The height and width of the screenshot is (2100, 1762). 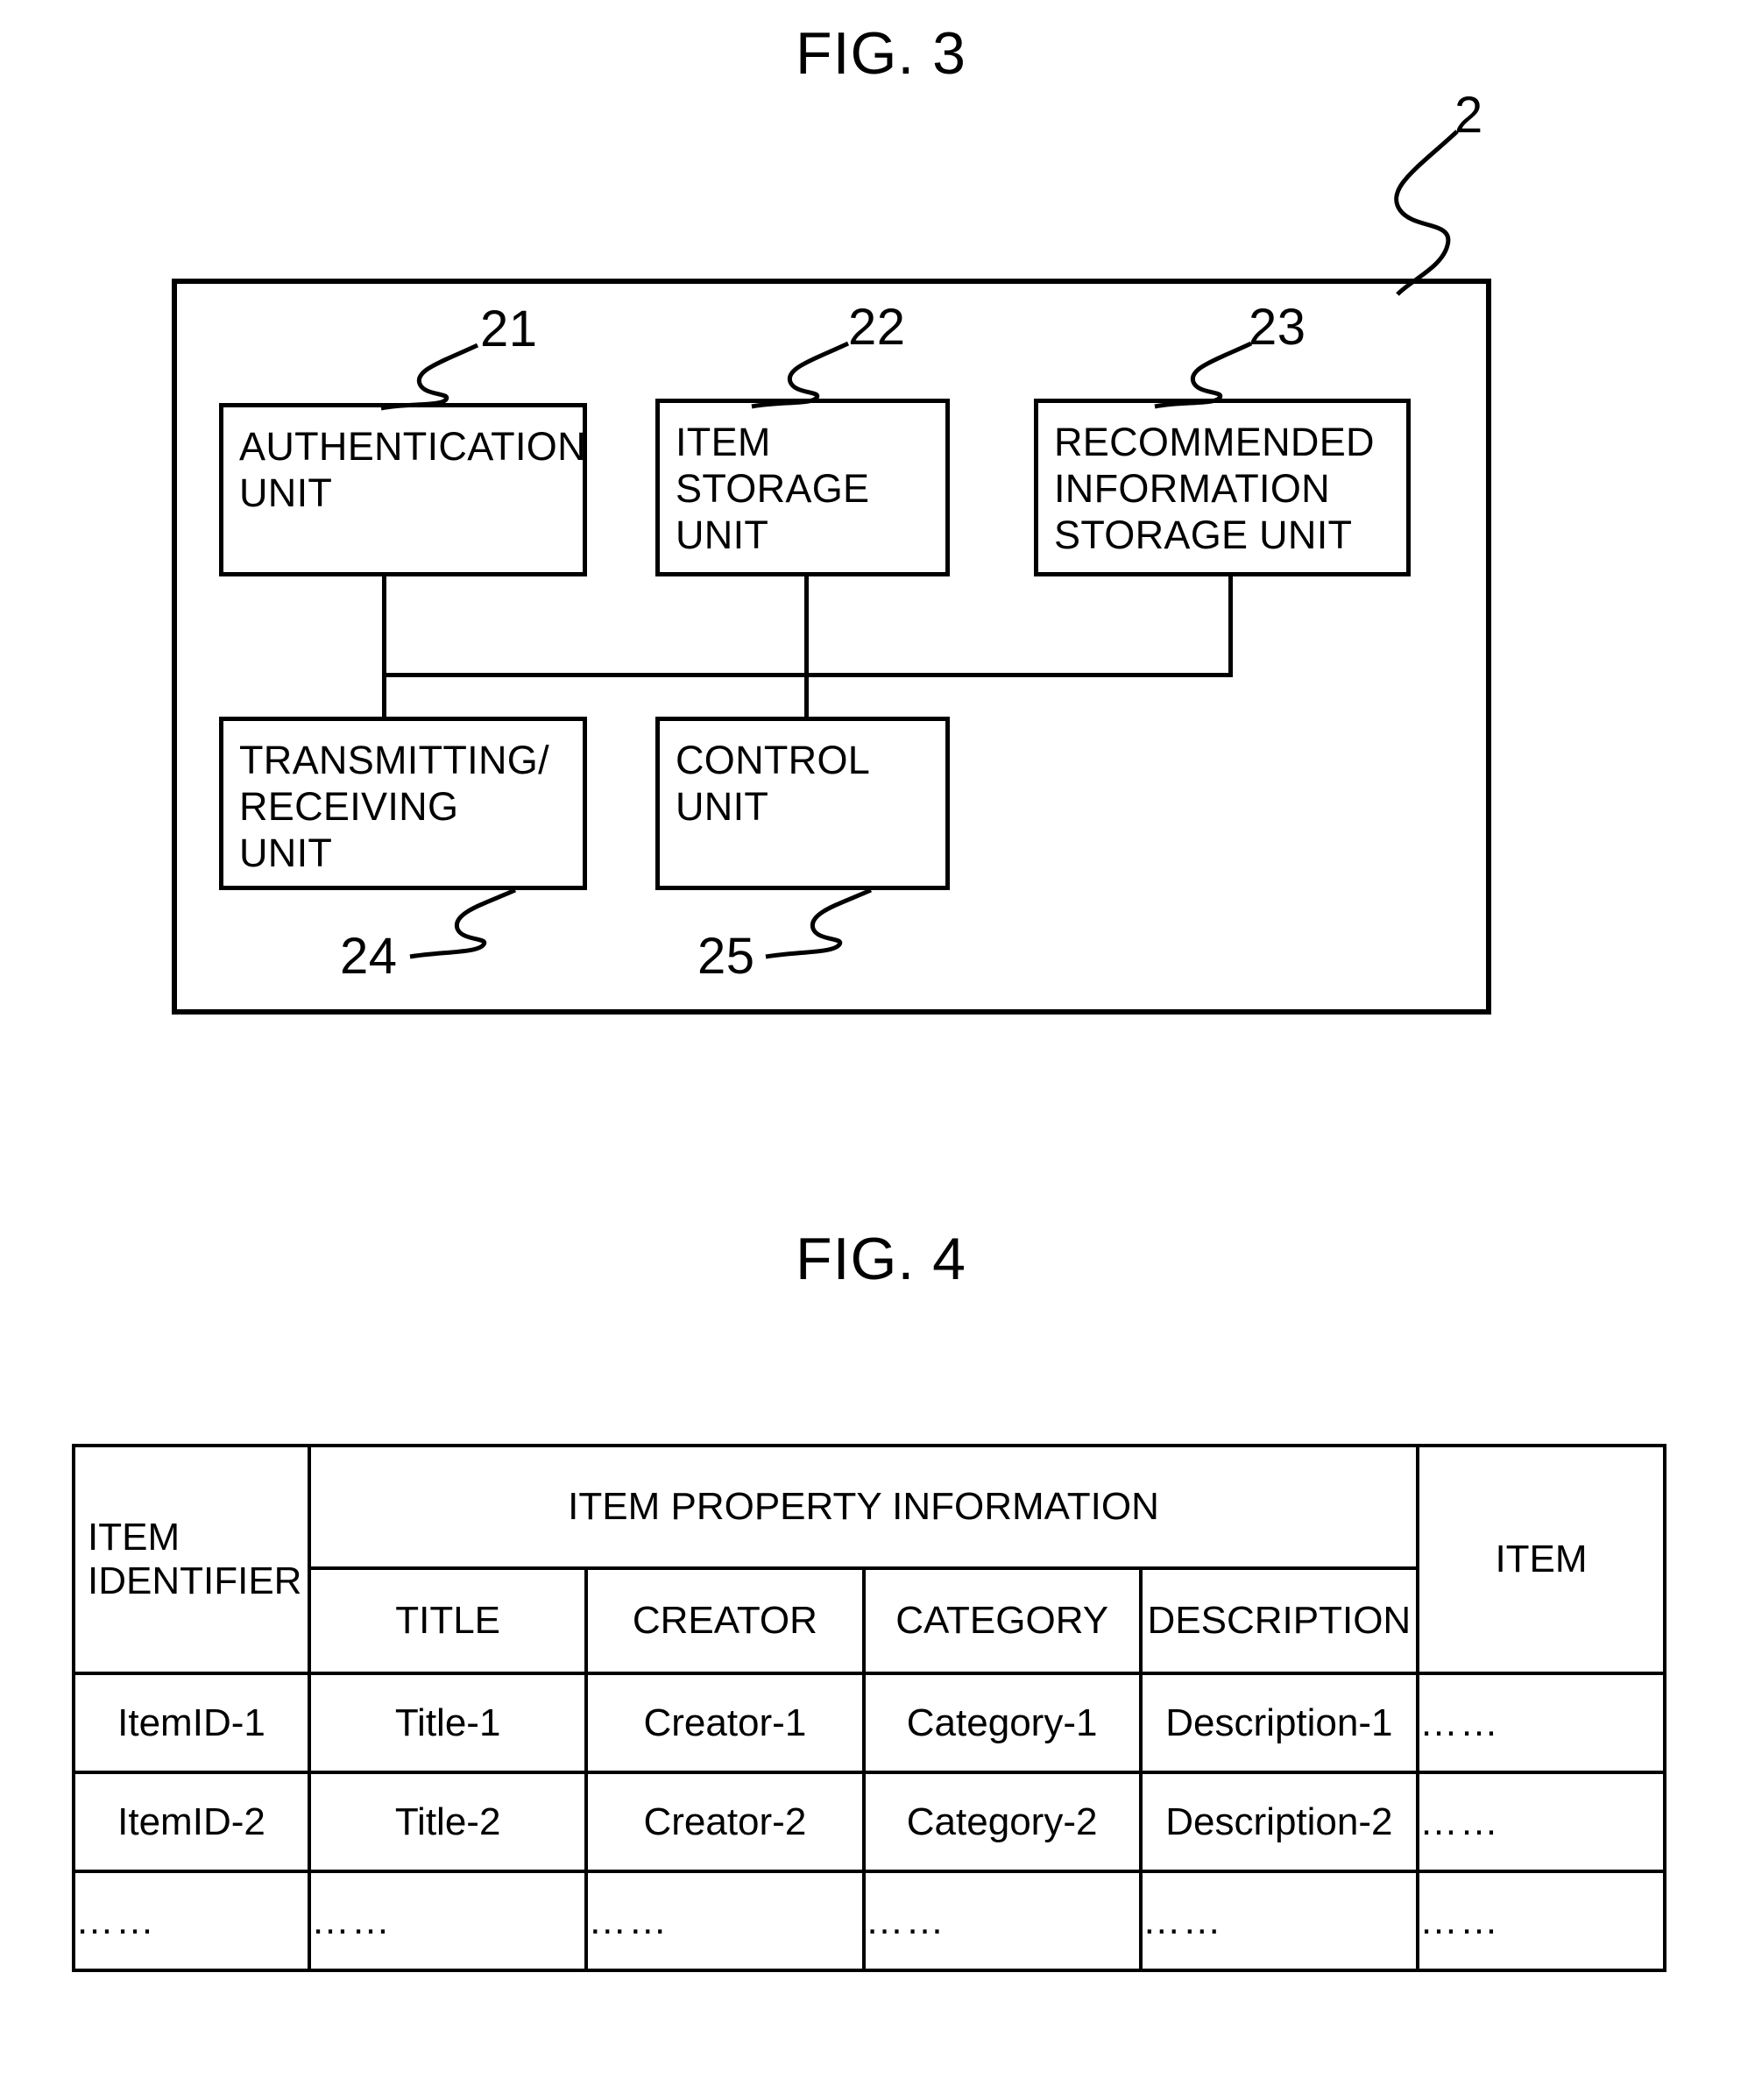 What do you see at coordinates (773, 760) in the screenshot?
I see `block-25-line-1: CONTROL` at bounding box center [773, 760].